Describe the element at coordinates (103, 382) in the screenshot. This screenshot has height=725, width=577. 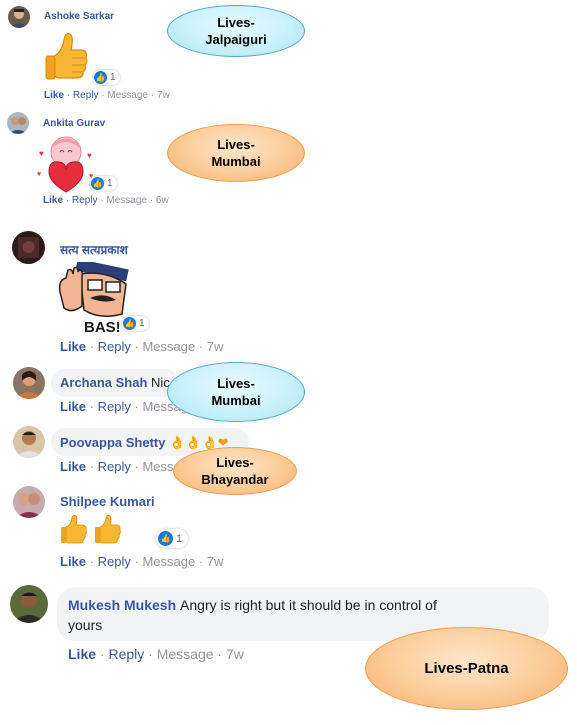
I see `commenter-name-link: Archana Shah` at that location.